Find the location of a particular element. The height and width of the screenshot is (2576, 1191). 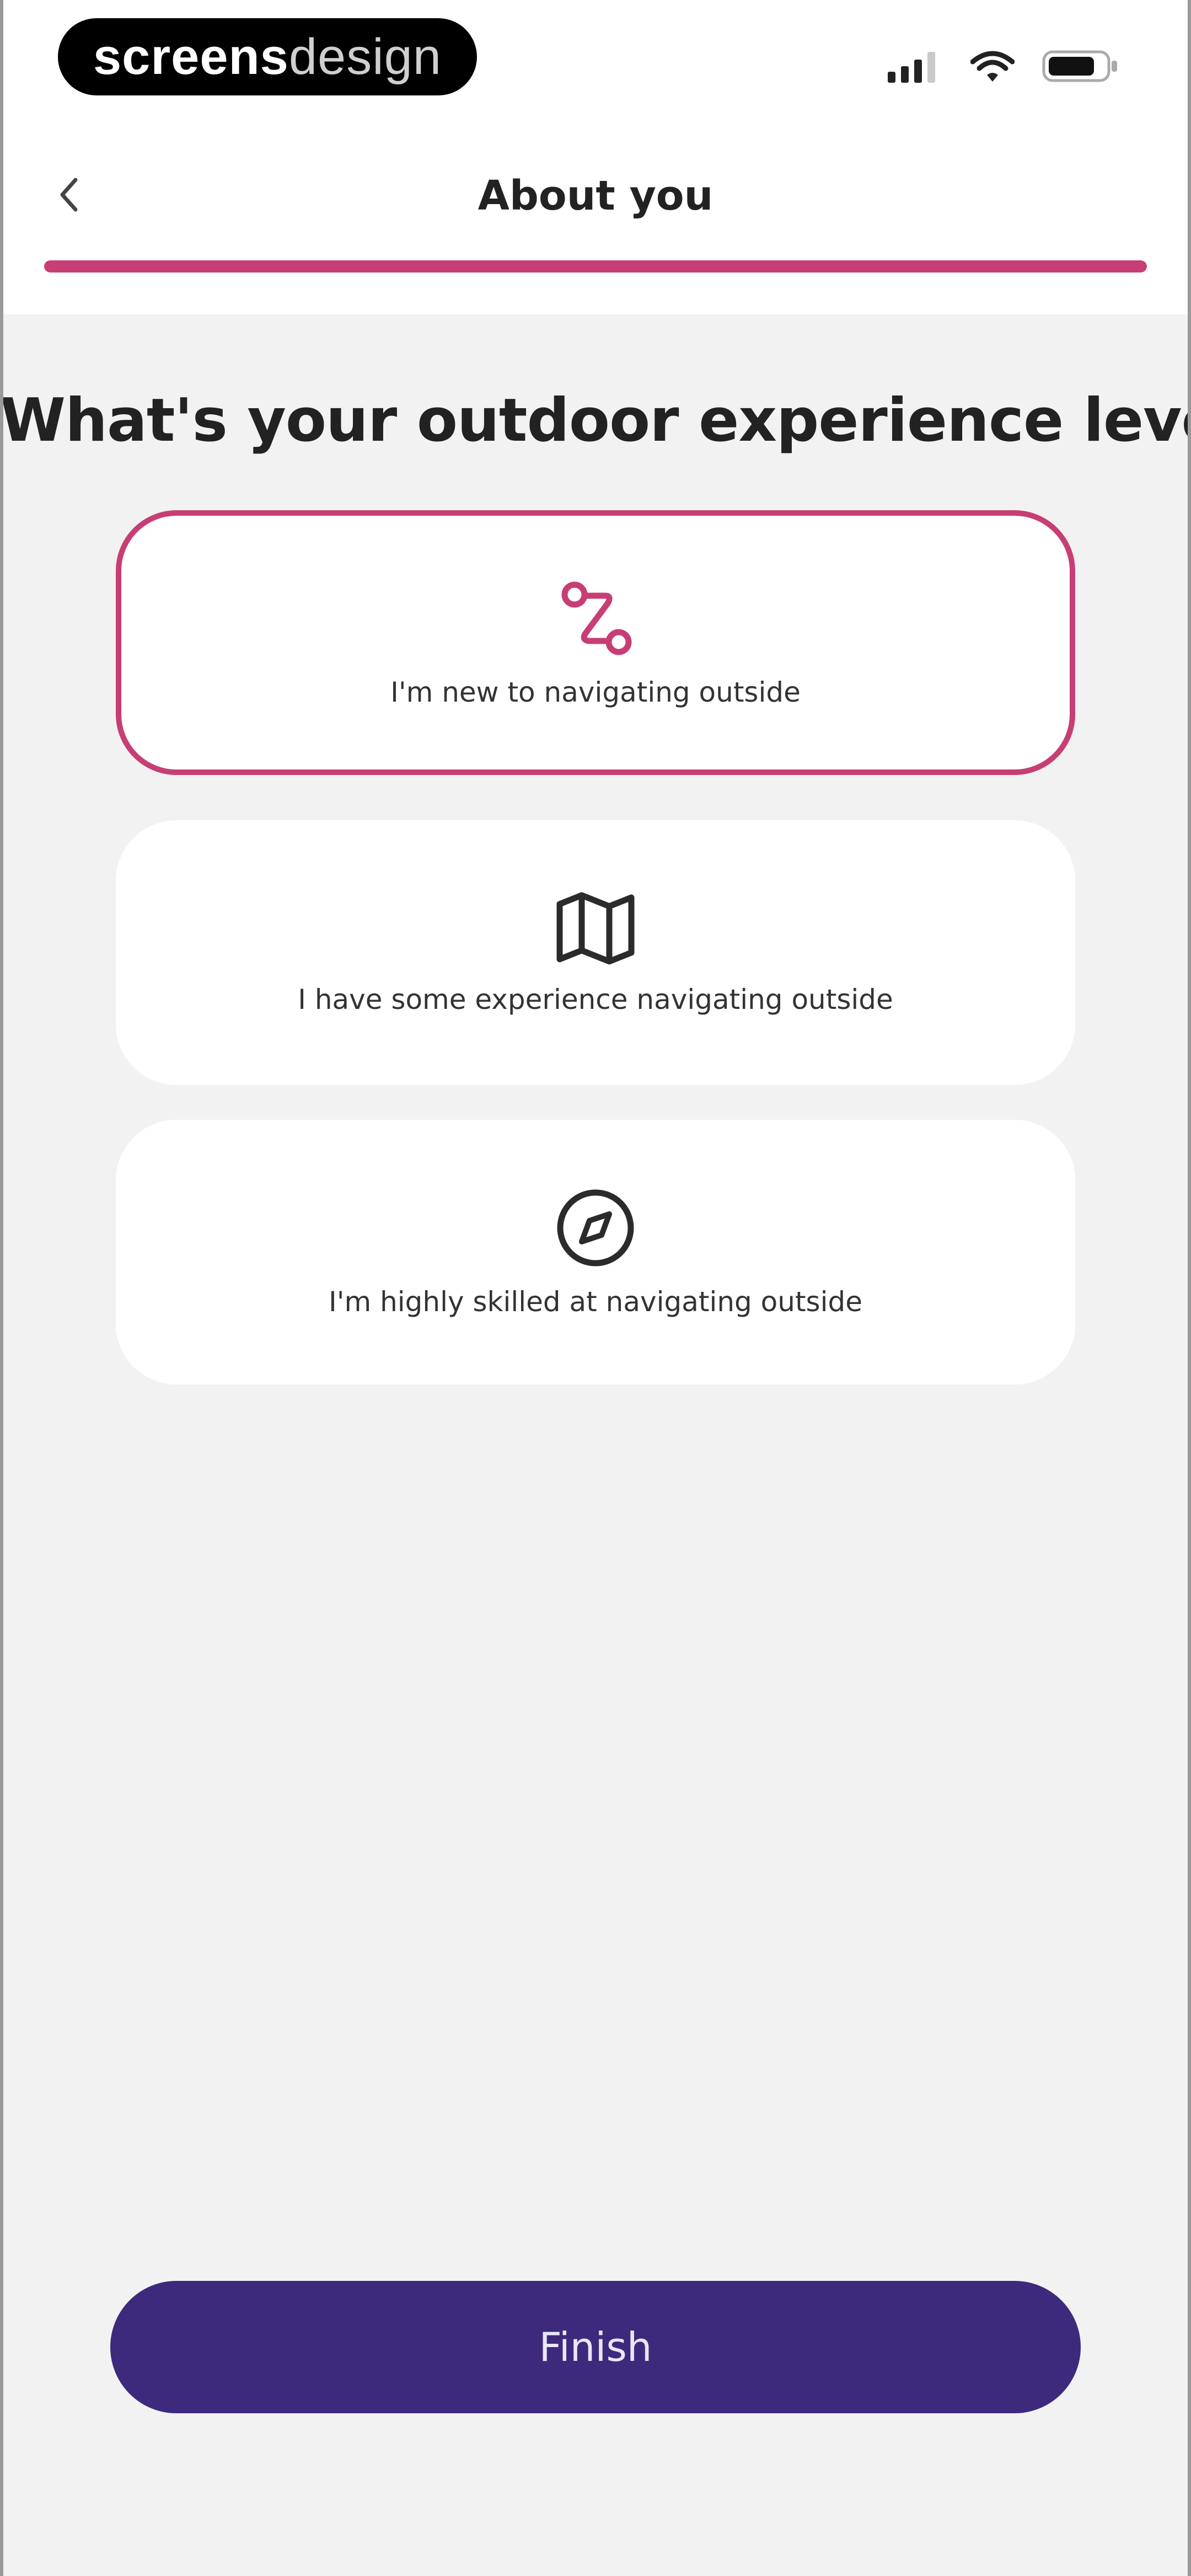

option-highly-skilled: I'm highly skilled at navigating outside is located at coordinates (595, 1252).